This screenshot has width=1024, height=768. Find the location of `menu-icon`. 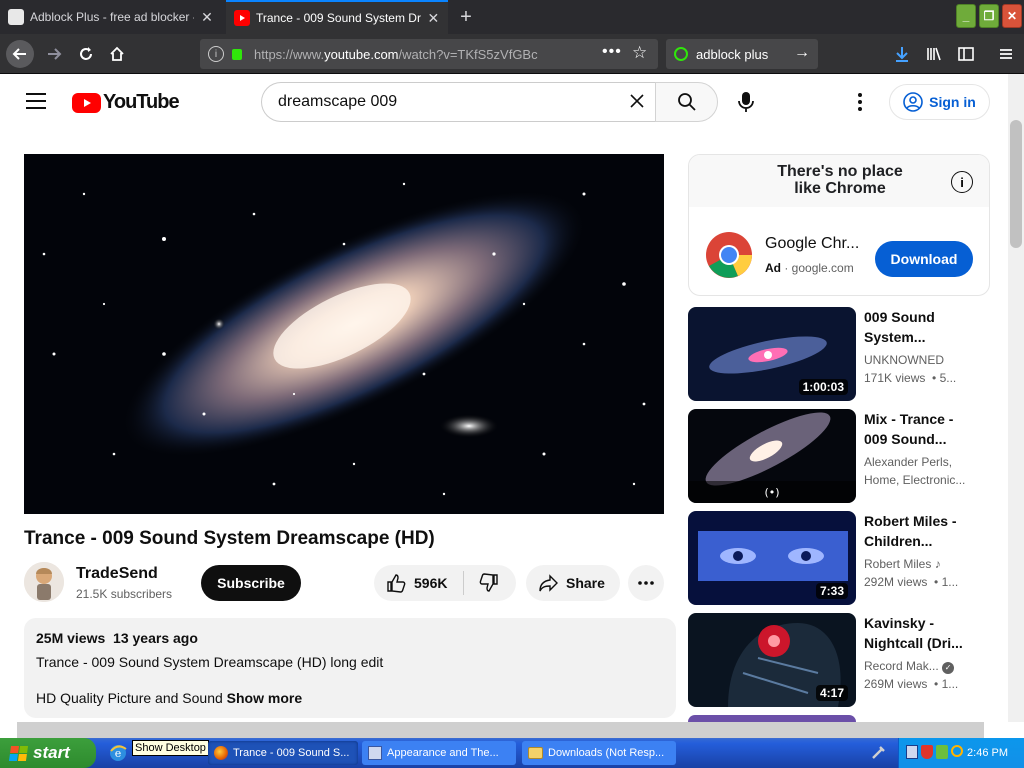

menu-icon is located at coordinates (1006, 54).